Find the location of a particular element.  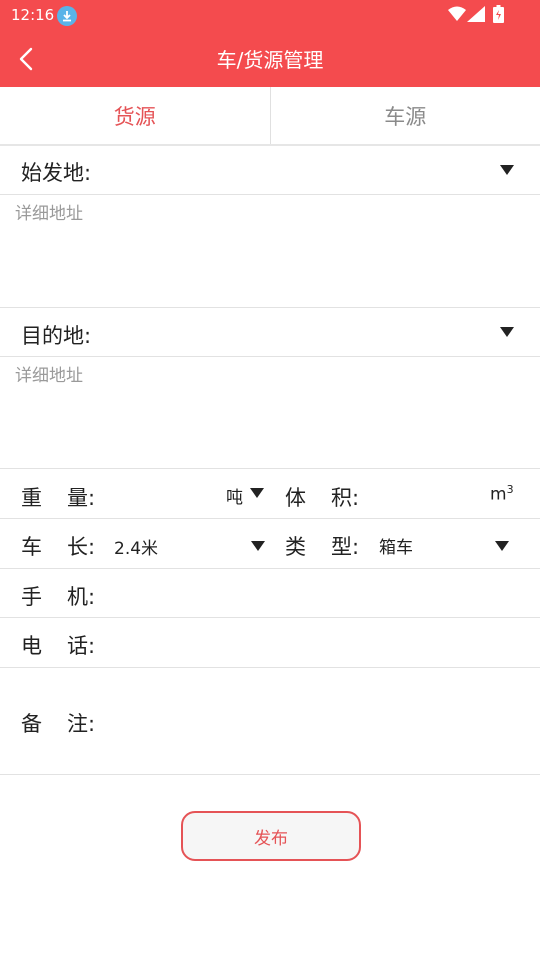

origin-select: 始发地: is located at coordinates (270, 171).